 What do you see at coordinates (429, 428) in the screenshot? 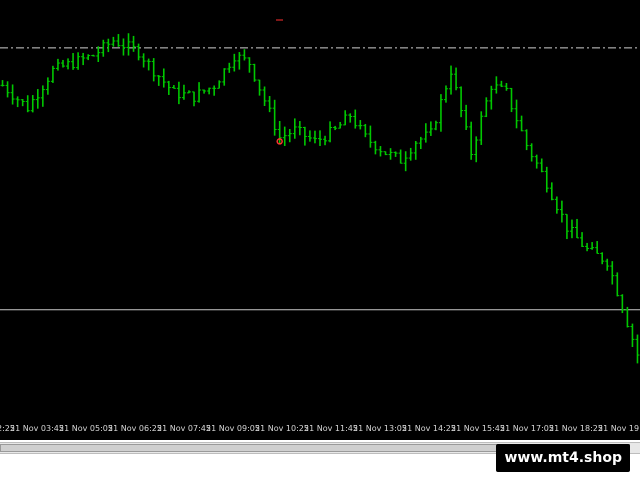
I see `time-axis-tick: 21 Nov 14:25` at bounding box center [429, 428].